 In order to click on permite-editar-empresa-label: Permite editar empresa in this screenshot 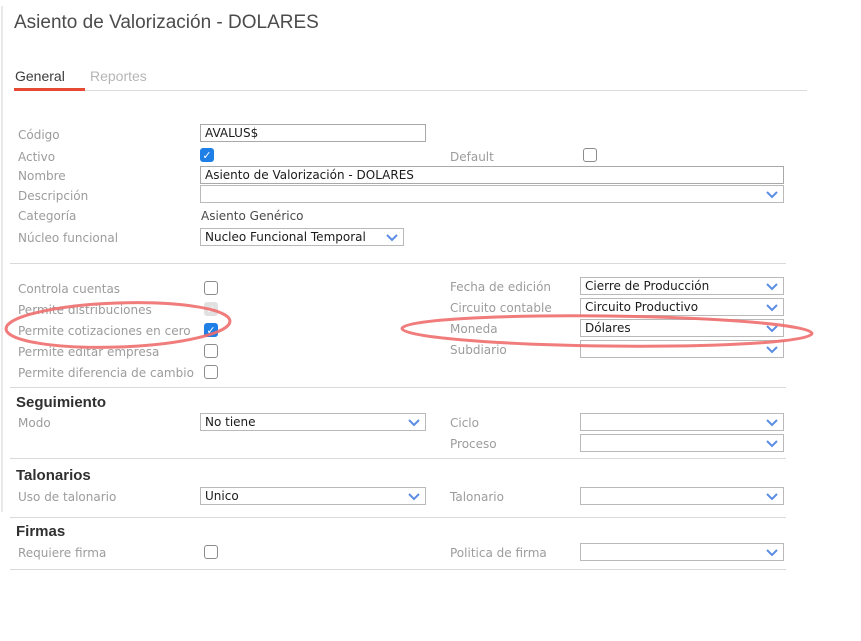, I will do `click(89, 352)`.